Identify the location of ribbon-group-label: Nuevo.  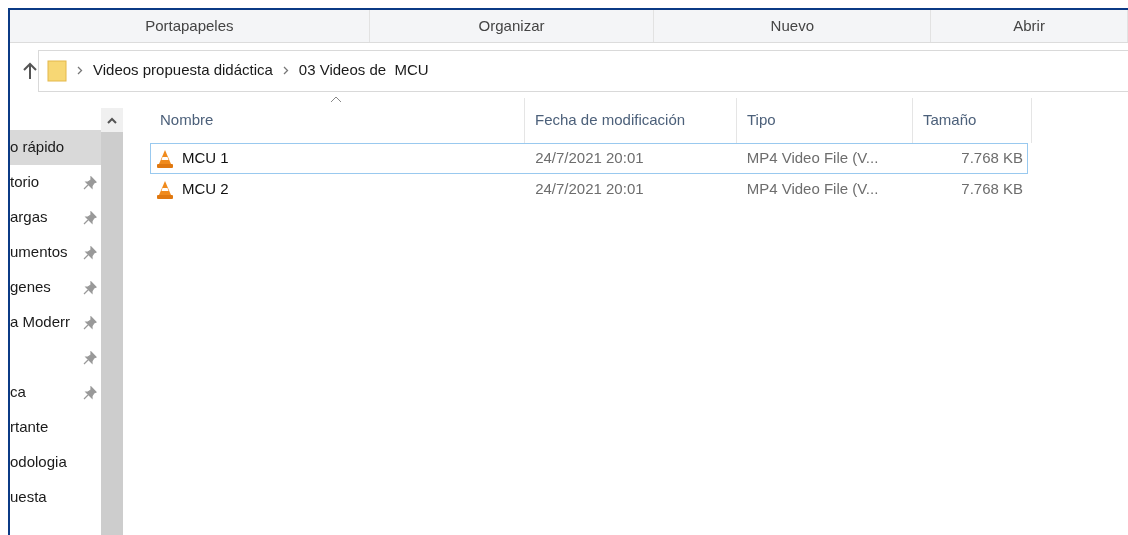
(792, 25).